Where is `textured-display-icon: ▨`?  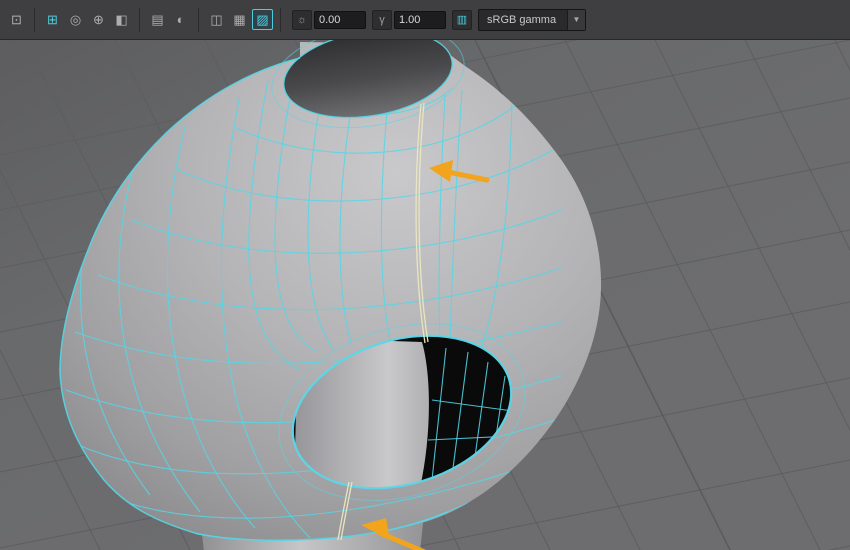
textured-display-icon: ▨ is located at coordinates (262, 19).